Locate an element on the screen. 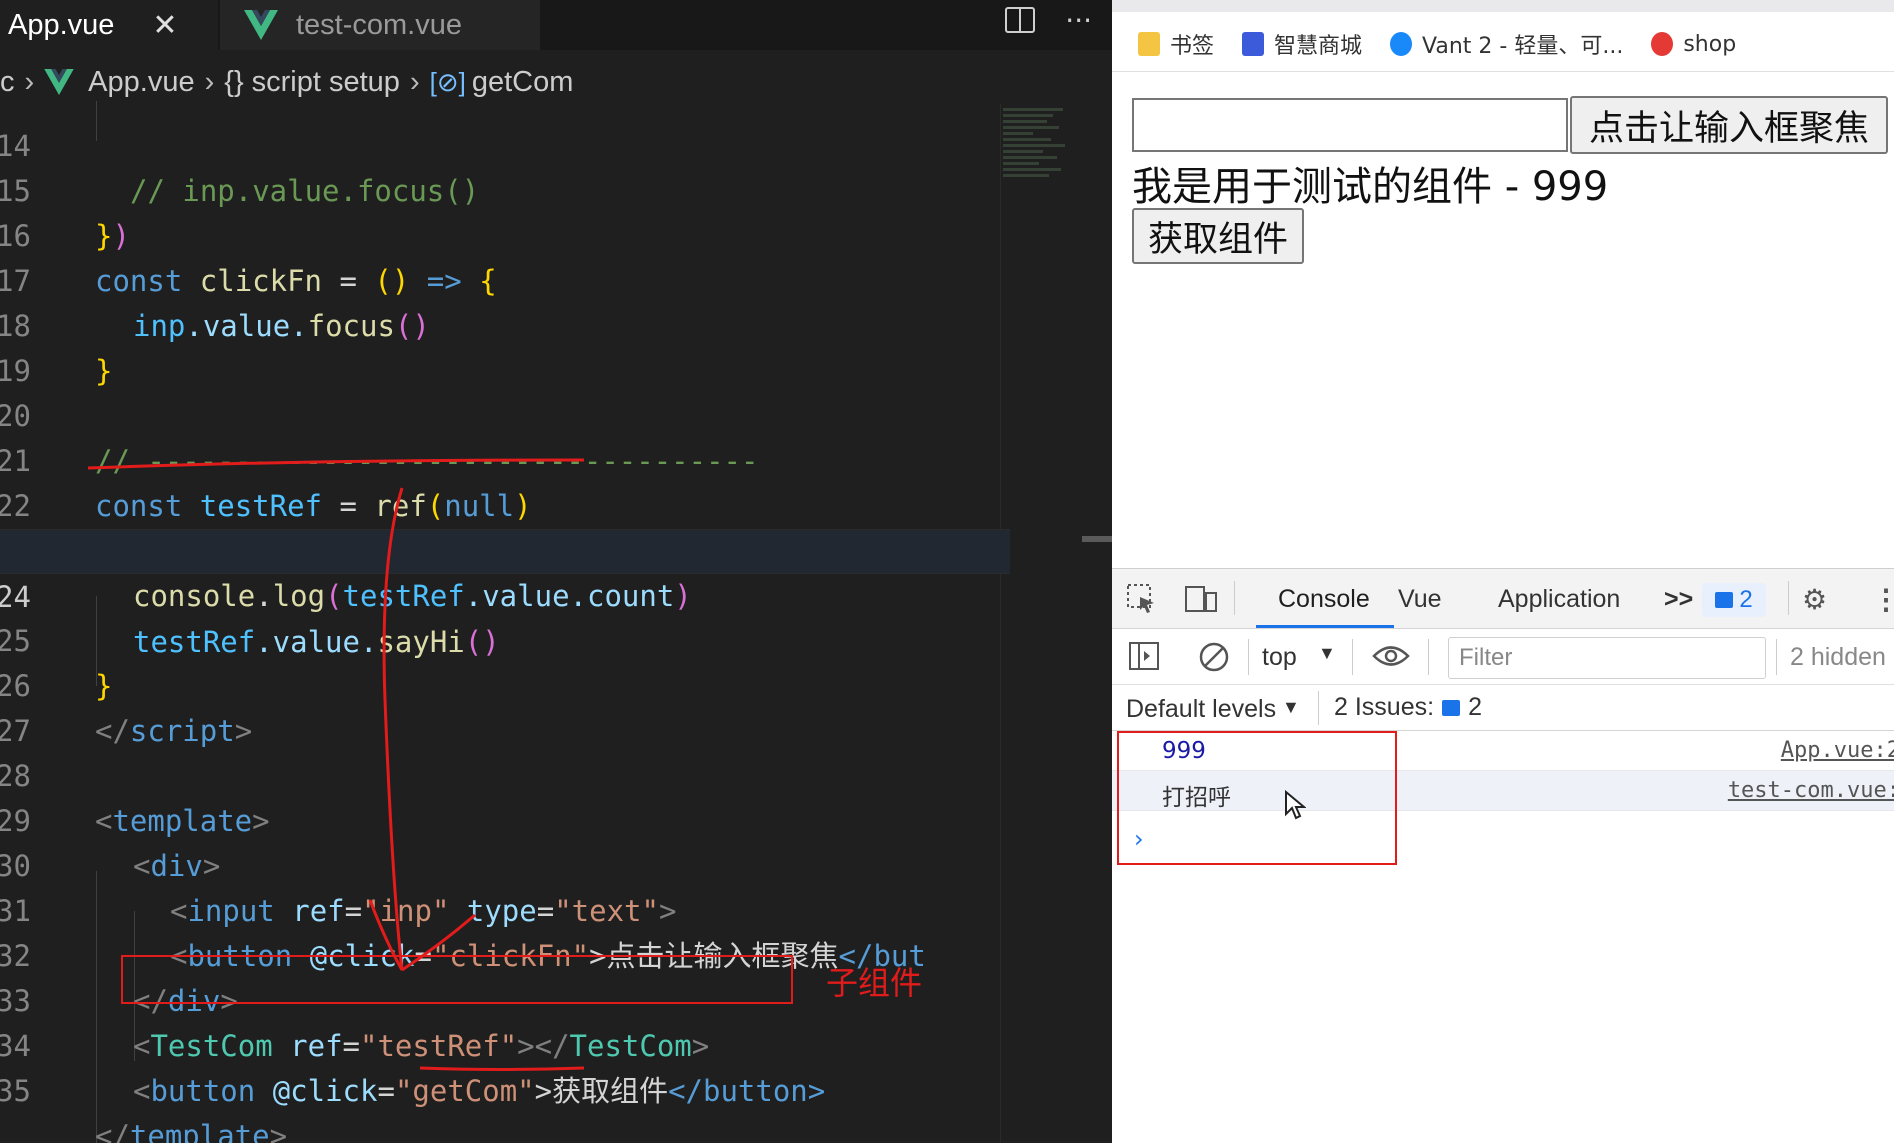 This screenshot has height=1143, width=1894. tab-console: Console is located at coordinates (1324, 599).